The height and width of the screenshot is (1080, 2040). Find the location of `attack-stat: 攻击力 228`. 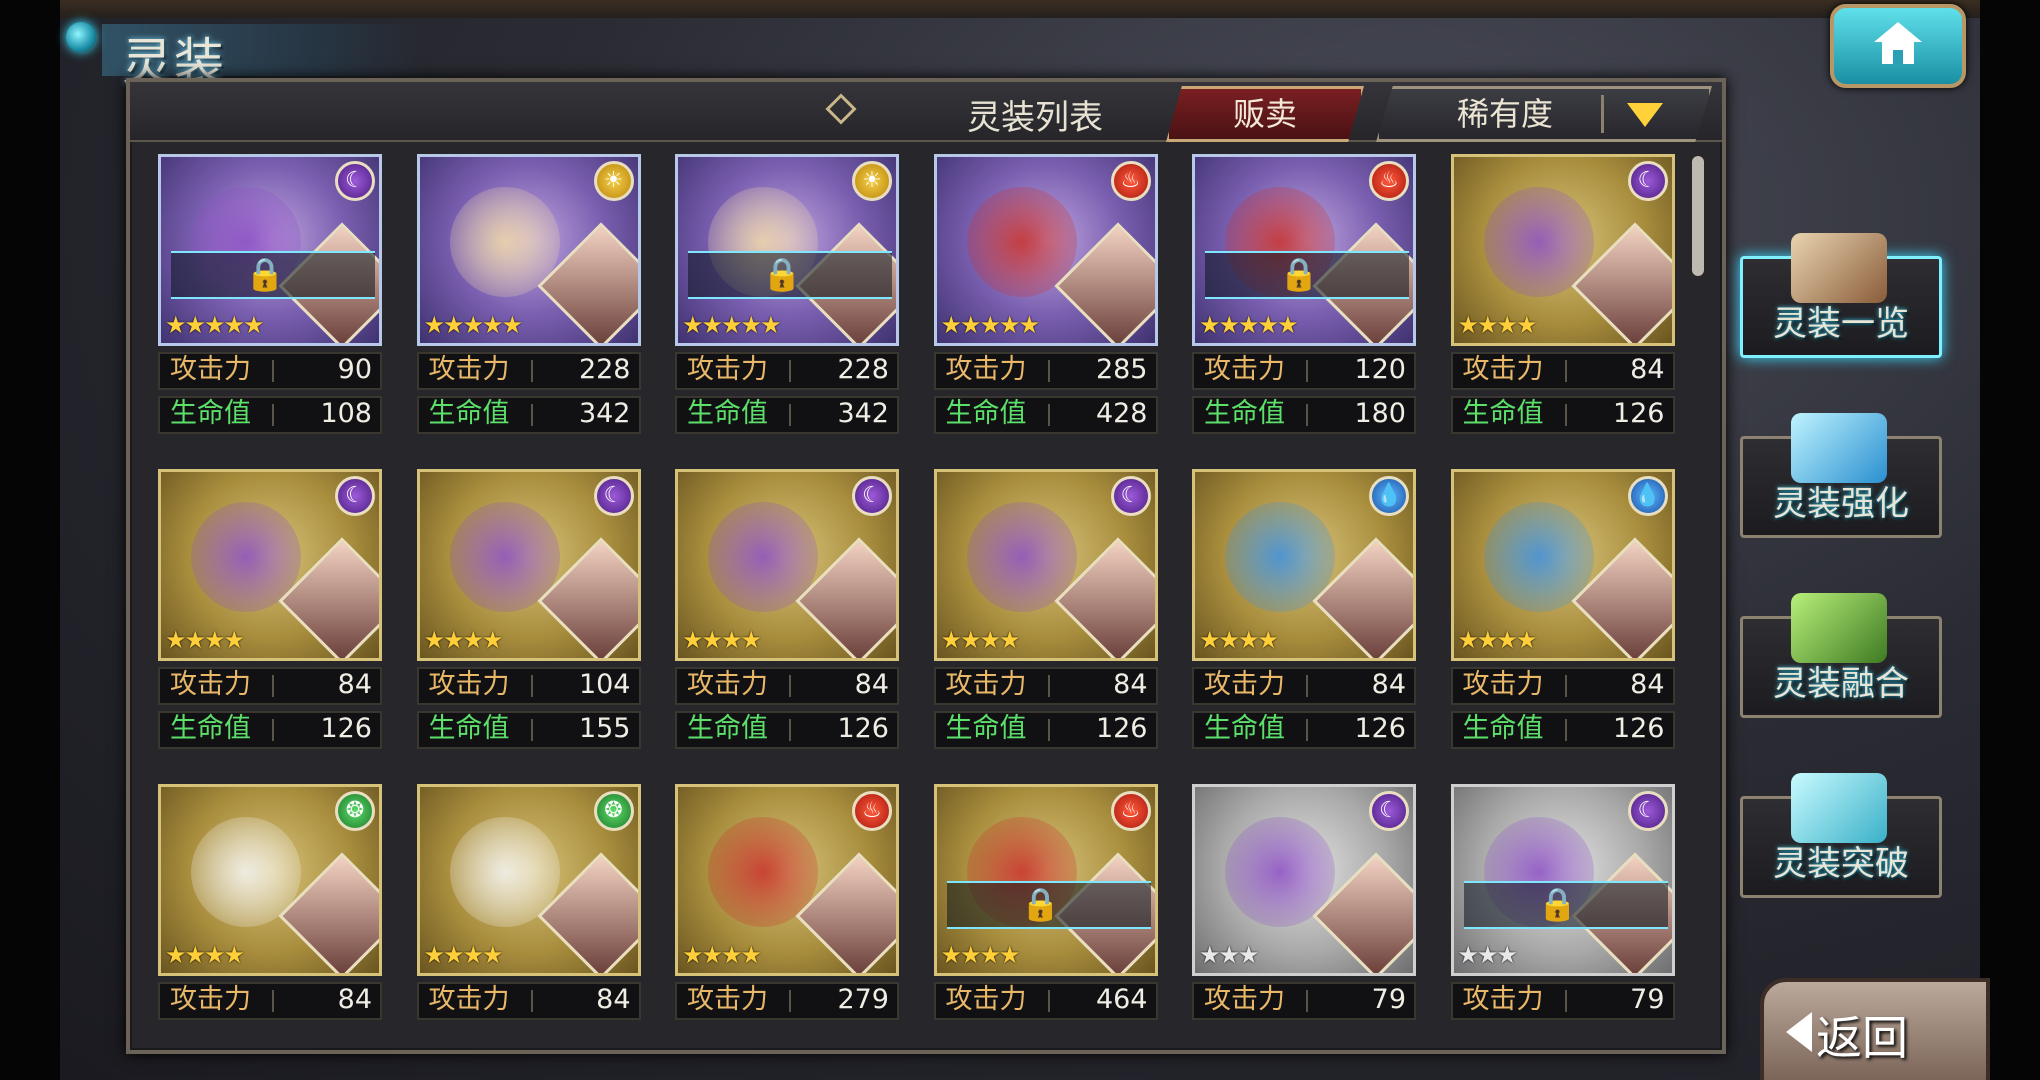

attack-stat: 攻击力 228 is located at coordinates (787, 371).